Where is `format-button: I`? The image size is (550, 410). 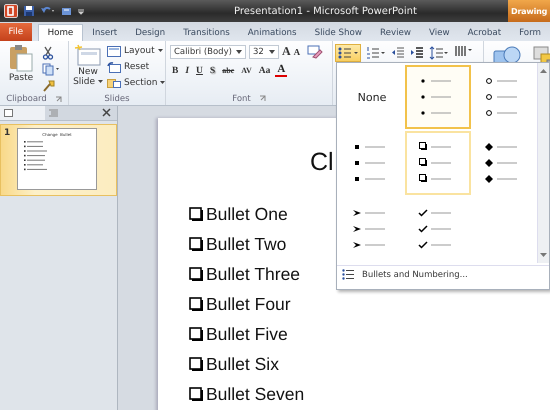
format-button: I is located at coordinates (187, 71).